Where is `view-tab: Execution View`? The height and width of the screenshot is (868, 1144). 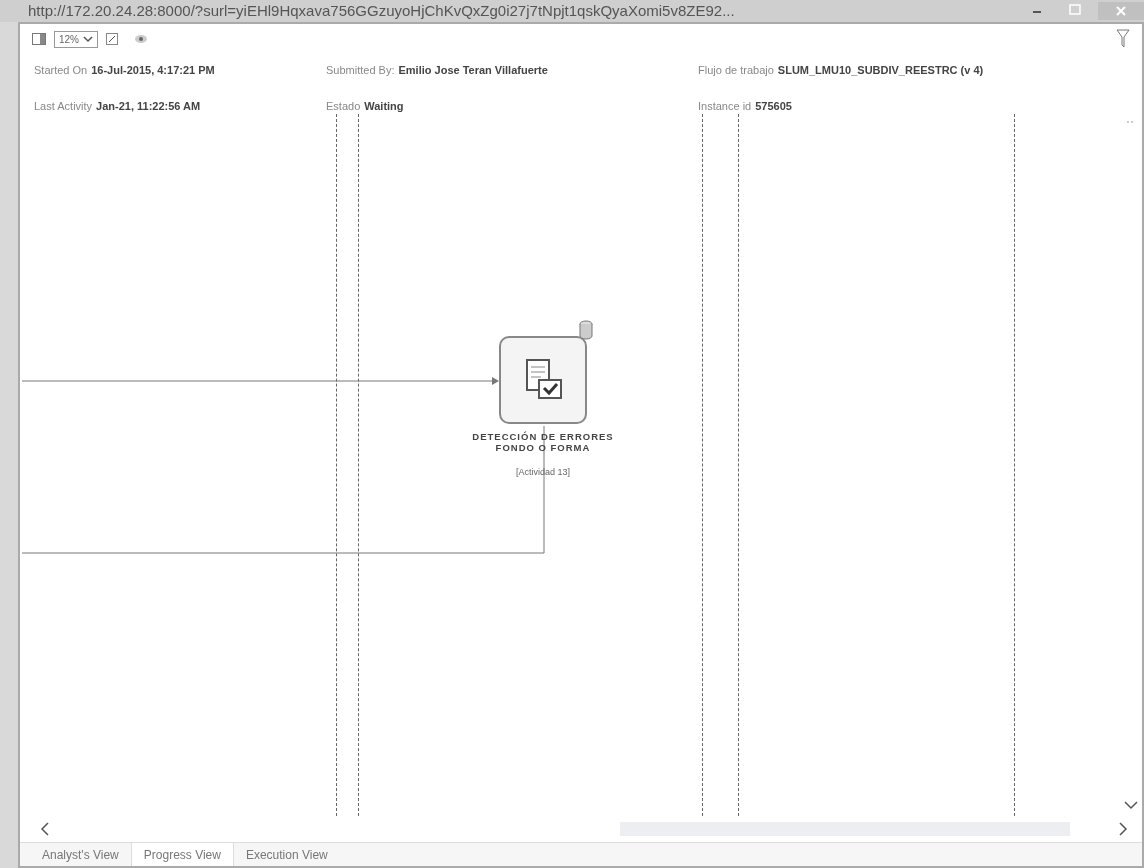
view-tab: Execution View is located at coordinates (286, 854).